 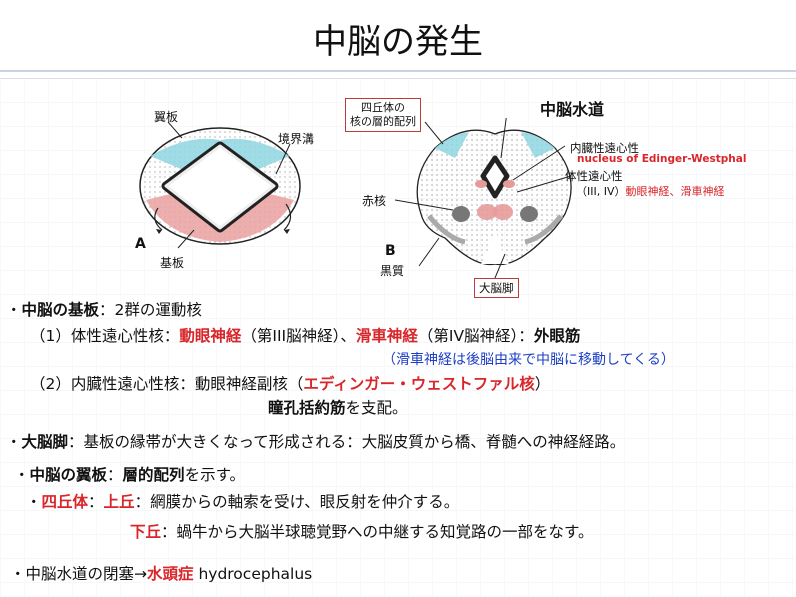 I want to click on alar-plate-desc: を示す。, so click(x=215, y=475).